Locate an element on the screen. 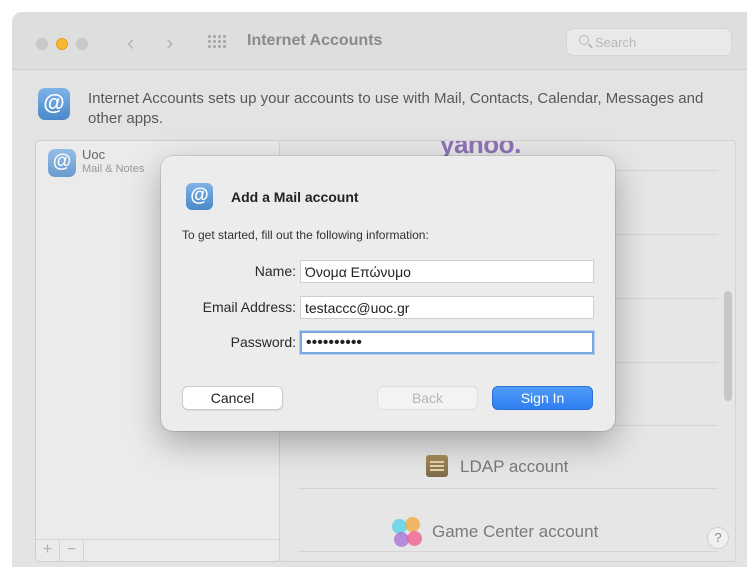  email-label: Email Address: is located at coordinates (249, 307).